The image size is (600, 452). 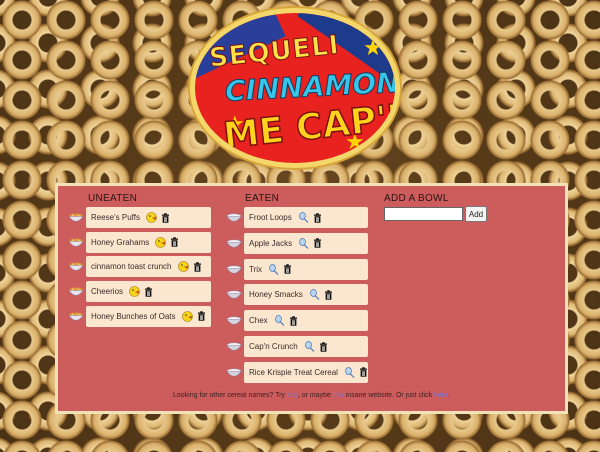 What do you see at coordinates (293, 372) in the screenshot?
I see `cereal-name: Rice Krispie Treat Cereal` at bounding box center [293, 372].